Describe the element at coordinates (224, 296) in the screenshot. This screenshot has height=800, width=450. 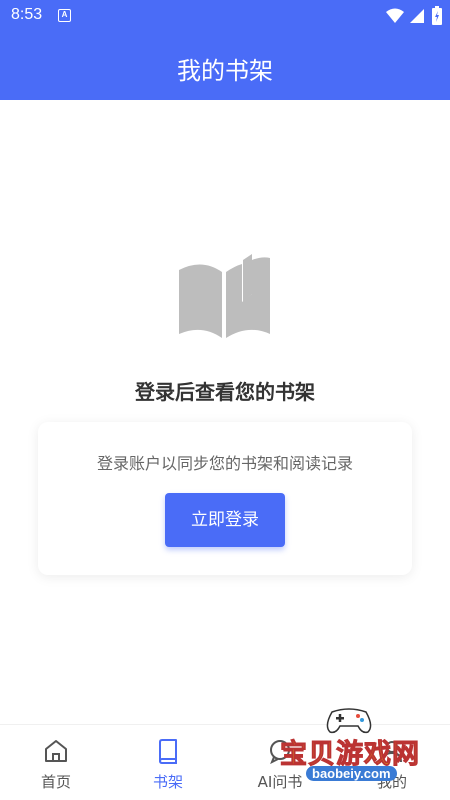
I see `book-icon` at that location.